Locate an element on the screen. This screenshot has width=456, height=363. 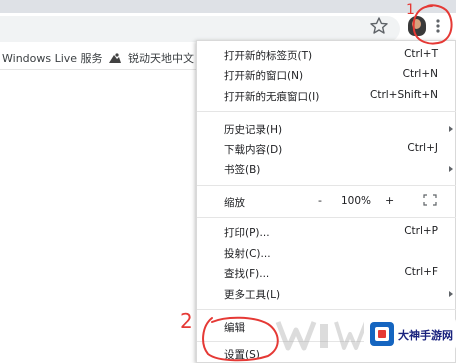
menu-item-new-incognito: 打开新的无痕窗口(I) Ctrl+Shift+N is located at coordinates (326, 96).